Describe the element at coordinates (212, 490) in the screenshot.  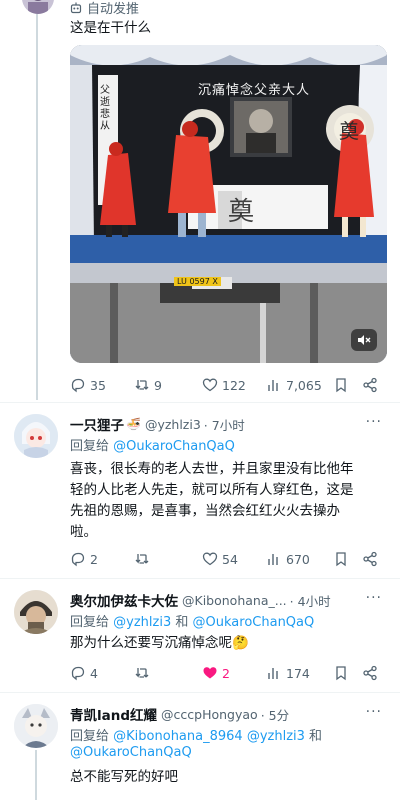
I see `reply-text-line: 轻的人比老人先走，就可以所有人穿红色，这是` at that location.